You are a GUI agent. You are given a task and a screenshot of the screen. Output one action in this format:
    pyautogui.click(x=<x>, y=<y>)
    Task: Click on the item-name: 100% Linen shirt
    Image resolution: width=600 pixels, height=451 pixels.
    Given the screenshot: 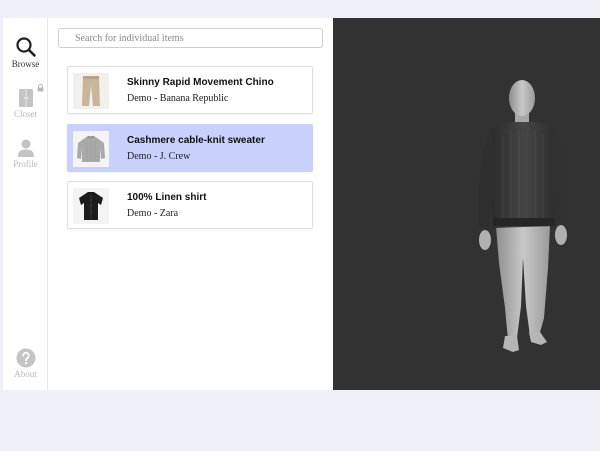 What is the action you would take?
    pyautogui.click(x=167, y=197)
    